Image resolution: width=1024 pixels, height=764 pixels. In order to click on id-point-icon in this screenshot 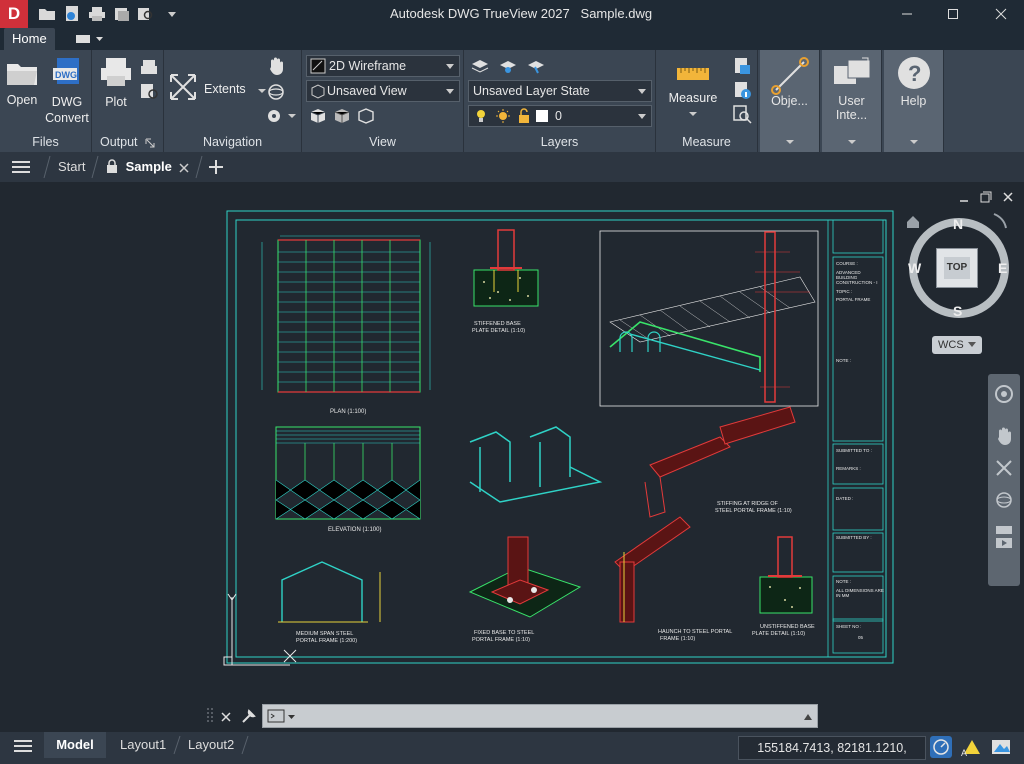, I will do `click(742, 66)`.